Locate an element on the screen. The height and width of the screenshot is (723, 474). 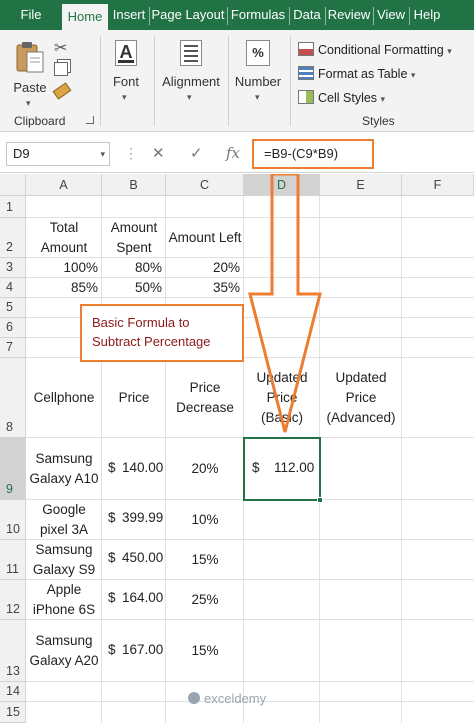
cell-c13: 15% is located at coordinates (205, 651).